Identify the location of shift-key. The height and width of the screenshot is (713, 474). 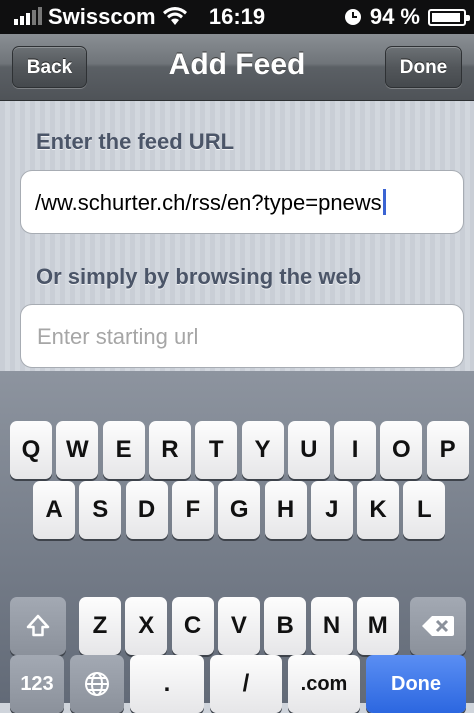
(38, 626).